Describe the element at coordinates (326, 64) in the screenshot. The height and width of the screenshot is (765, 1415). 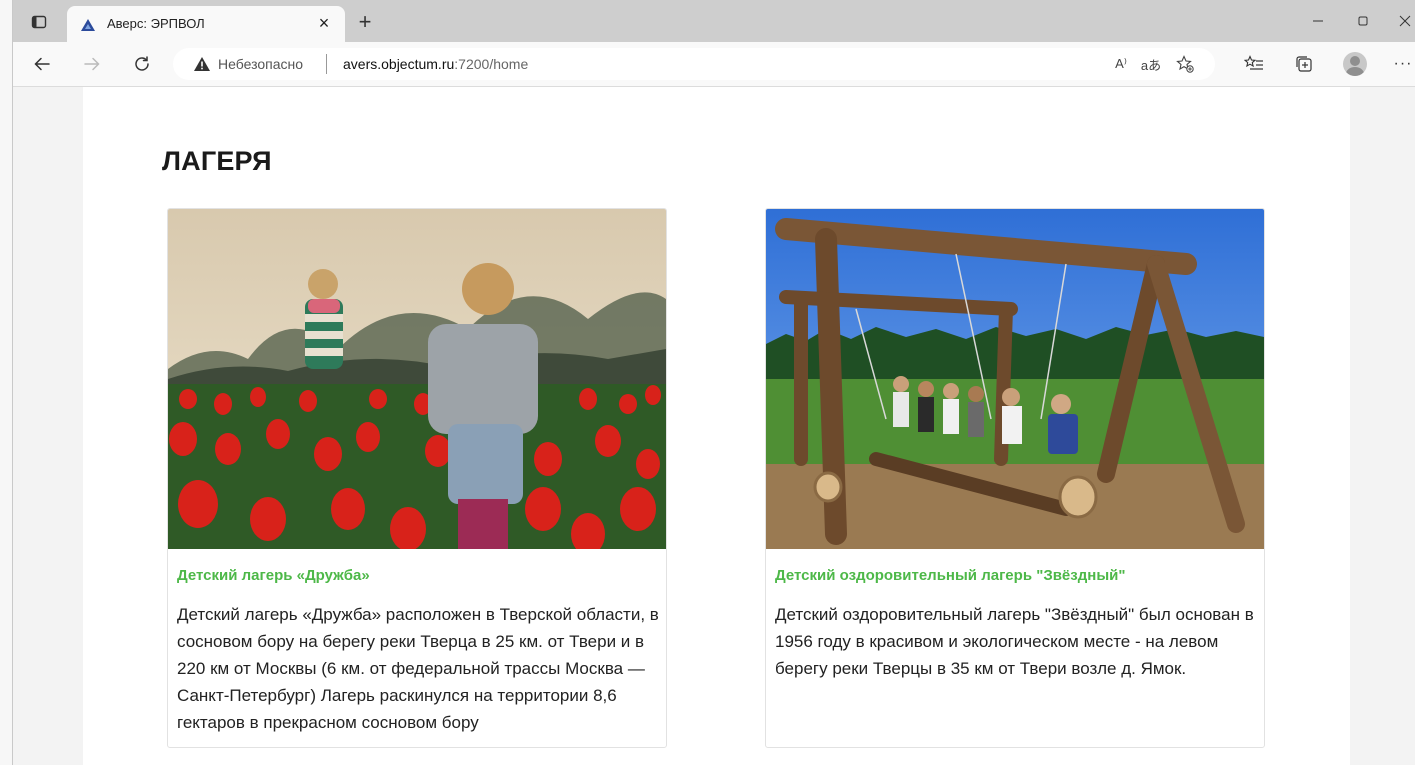
I see `address-separator` at that location.